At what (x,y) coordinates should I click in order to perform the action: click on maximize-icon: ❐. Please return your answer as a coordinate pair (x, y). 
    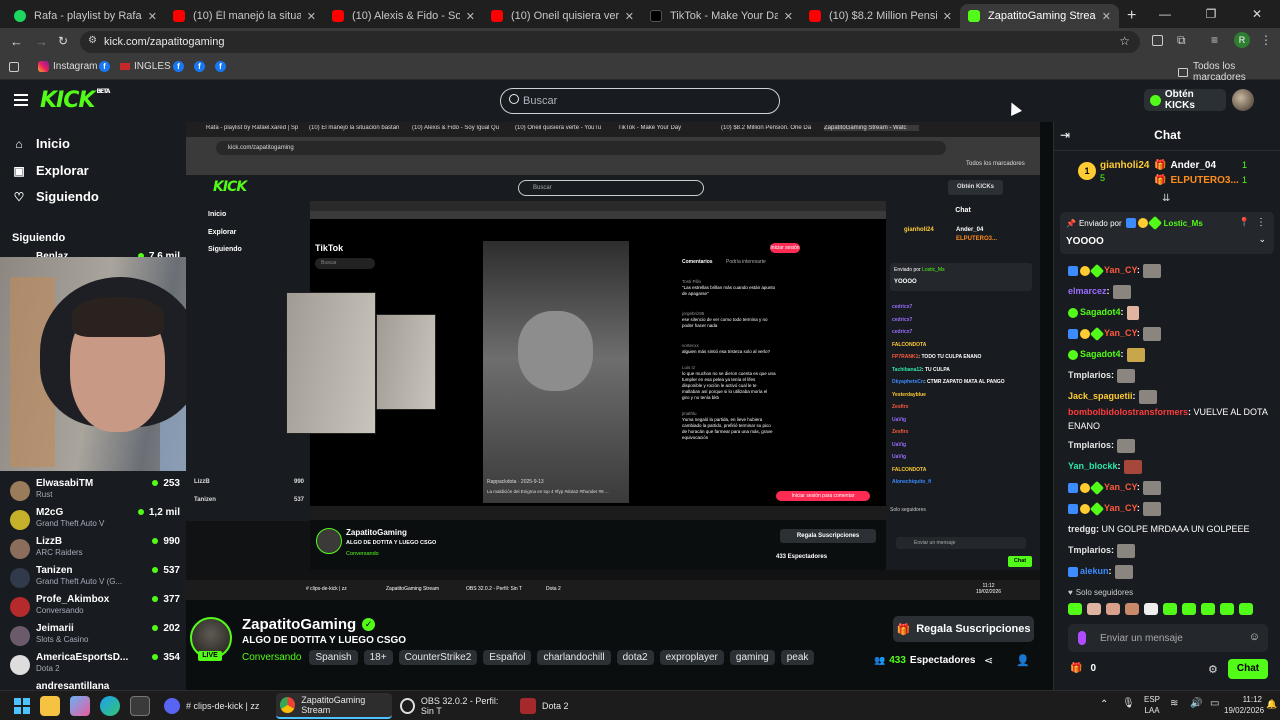
    Looking at the image, I should click on (1211, 14).